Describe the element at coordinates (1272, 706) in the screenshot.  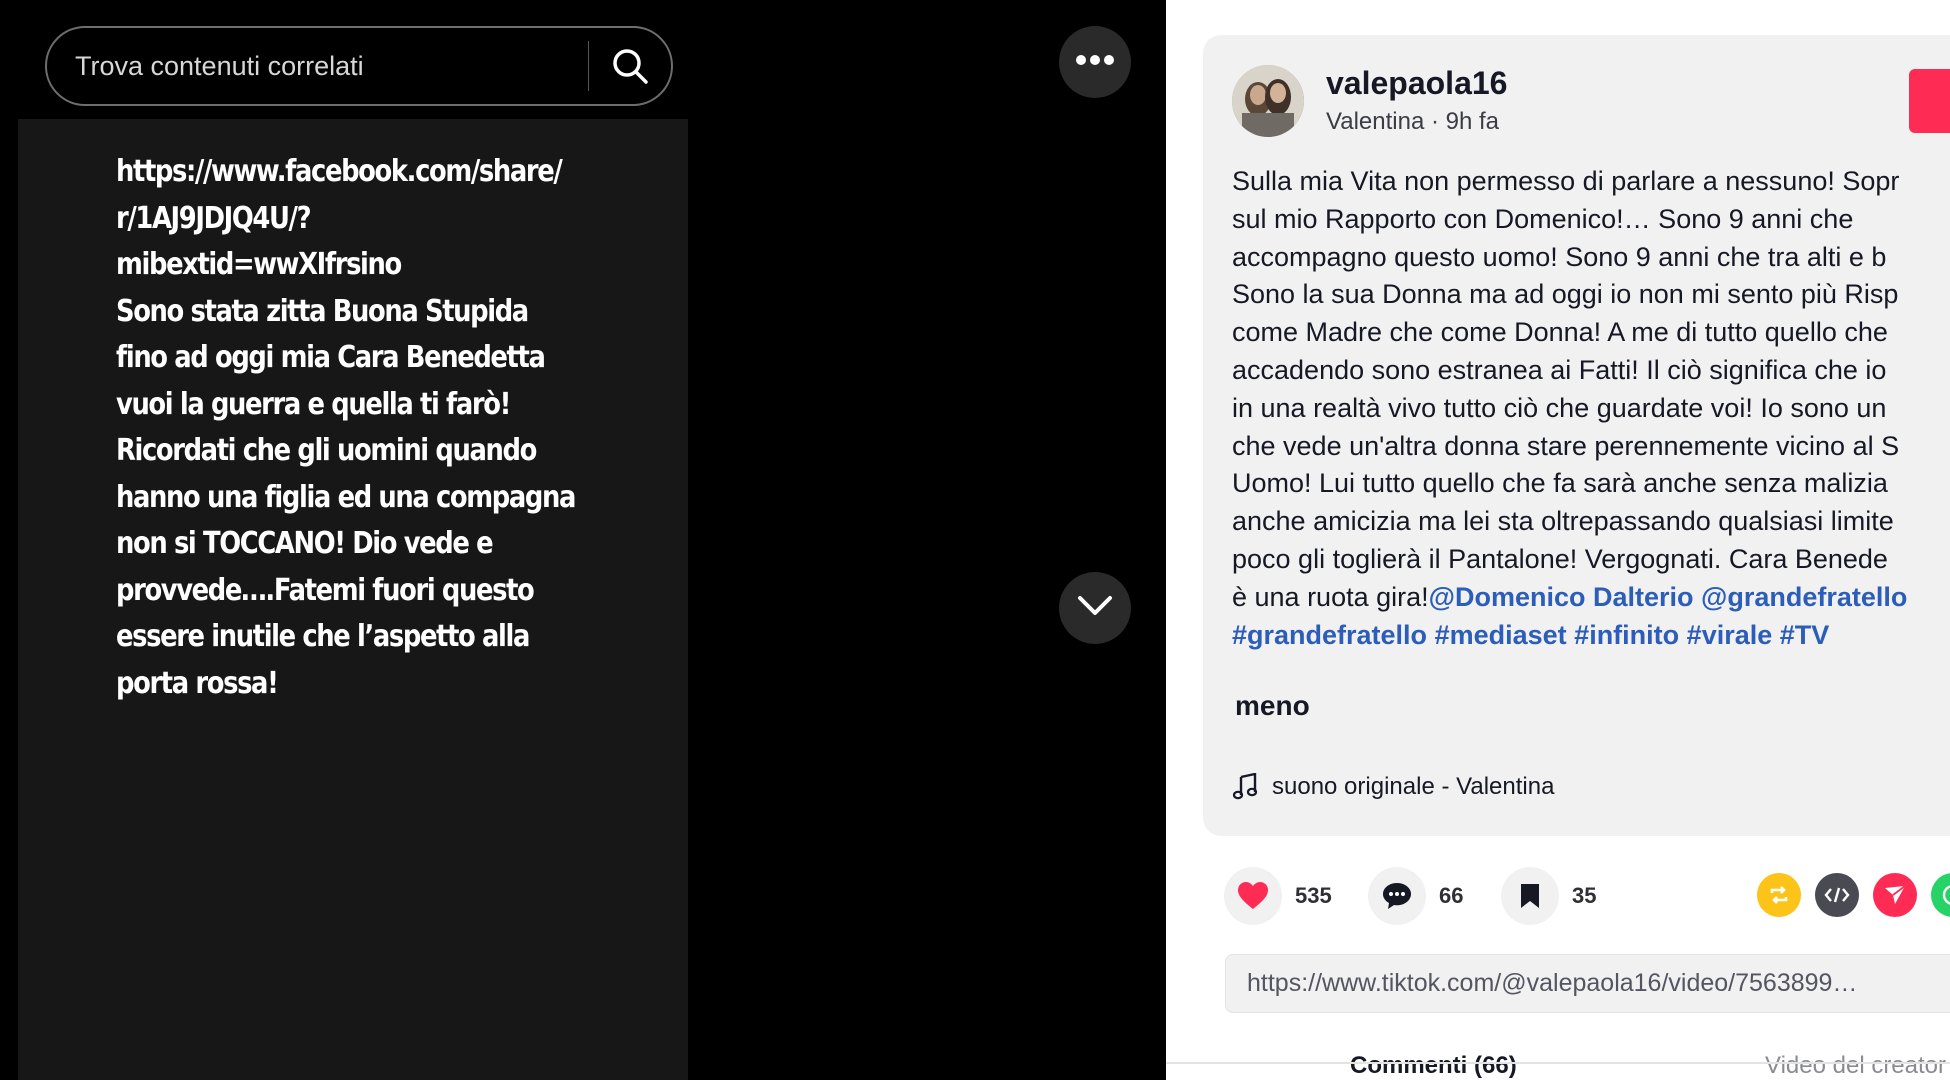
I see `show-less-button: meno` at that location.